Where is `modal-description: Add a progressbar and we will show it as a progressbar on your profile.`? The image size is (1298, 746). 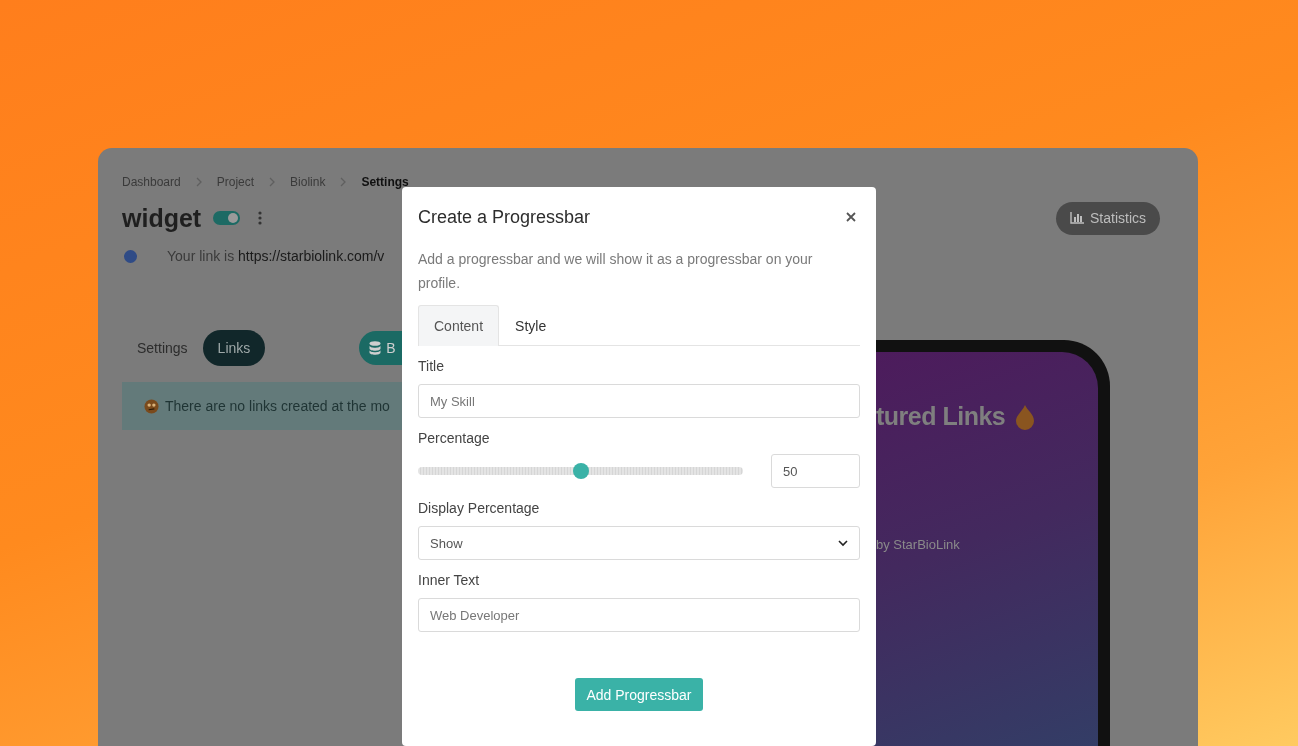
modal-description: Add a progressbar and we will show it as a progressbar on your profile. is located at coordinates (616, 271).